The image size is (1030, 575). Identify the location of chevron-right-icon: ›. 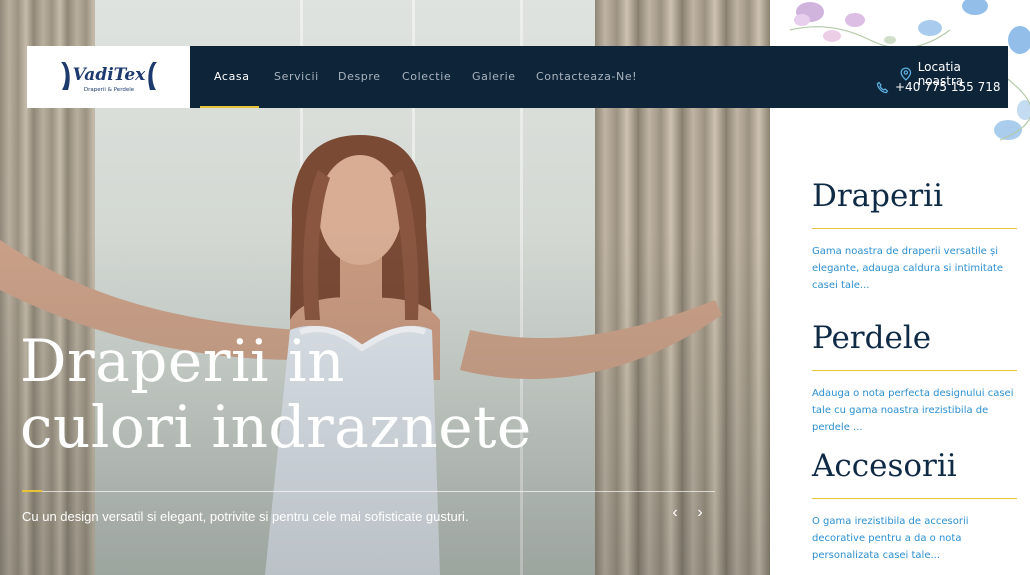
(700, 513).